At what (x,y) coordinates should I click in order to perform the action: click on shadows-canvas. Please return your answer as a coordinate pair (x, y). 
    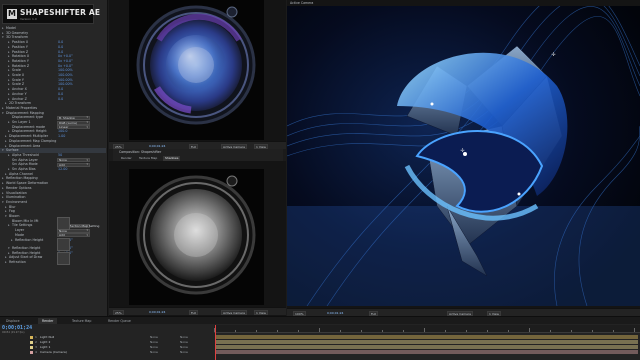
    Looking at the image, I should click on (196, 237).